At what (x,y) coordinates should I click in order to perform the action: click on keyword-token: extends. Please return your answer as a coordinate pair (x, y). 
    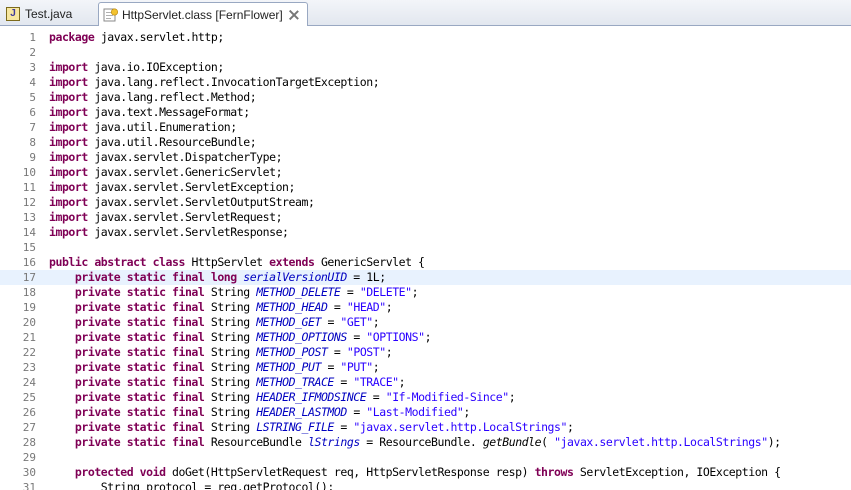
    Looking at the image, I should click on (292, 262).